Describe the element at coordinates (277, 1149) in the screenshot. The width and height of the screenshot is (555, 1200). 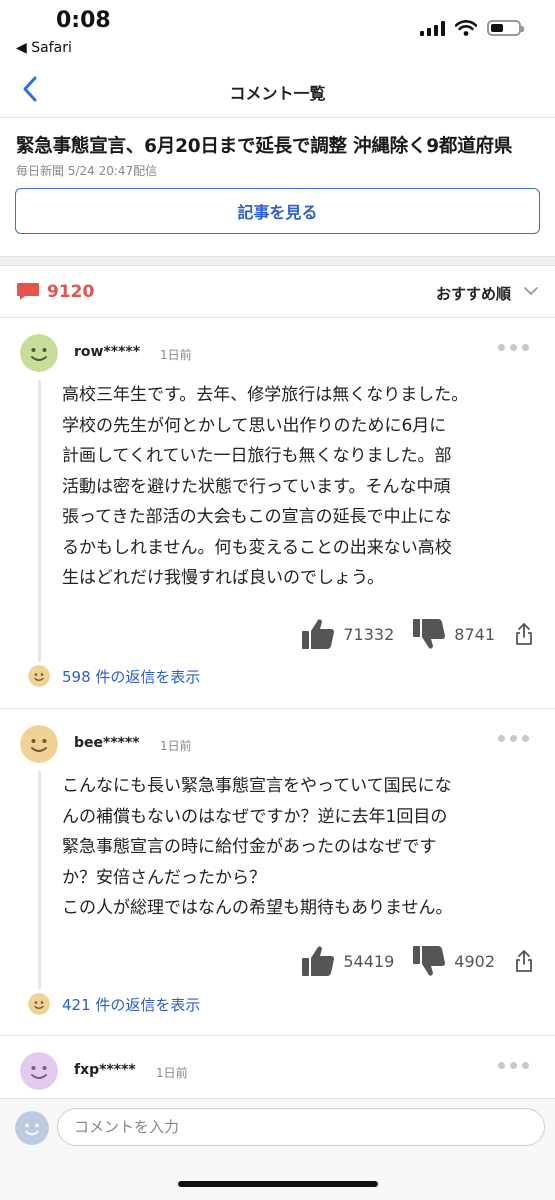
I see `comment-input-bar` at that location.